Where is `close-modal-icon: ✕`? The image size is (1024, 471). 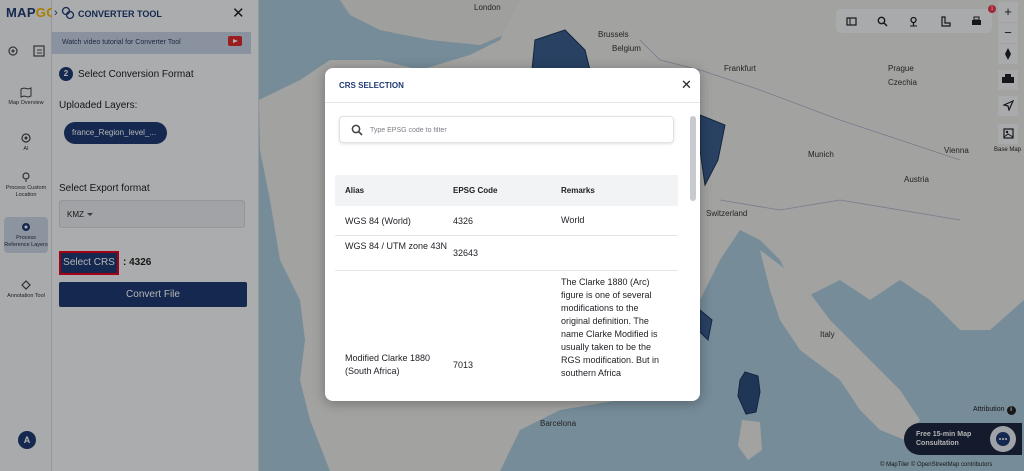 close-modal-icon: ✕ is located at coordinates (686, 85).